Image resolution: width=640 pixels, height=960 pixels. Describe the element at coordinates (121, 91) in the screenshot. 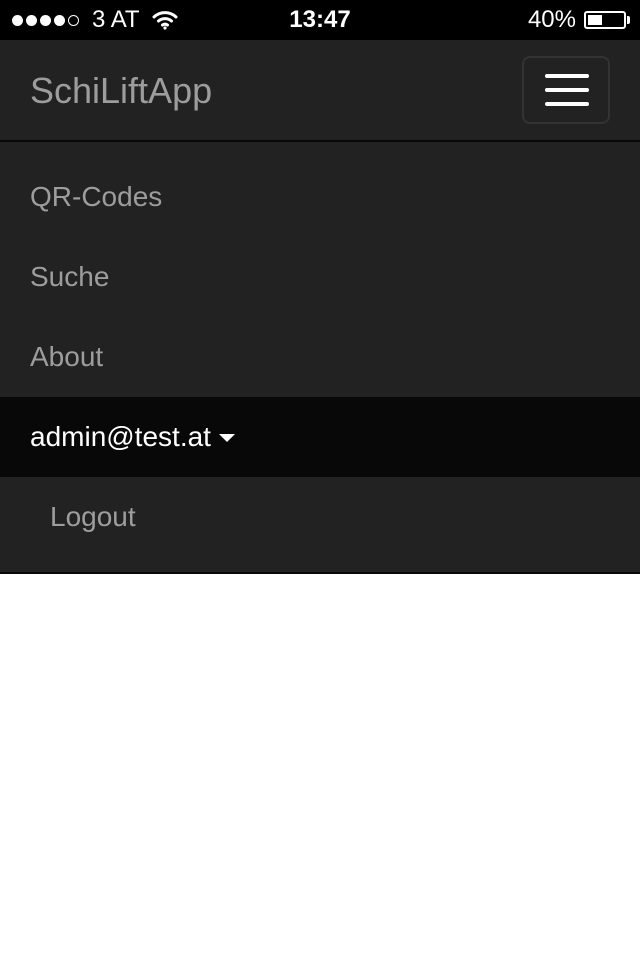

I see `navbar-brand: SchiLiftApp` at that location.